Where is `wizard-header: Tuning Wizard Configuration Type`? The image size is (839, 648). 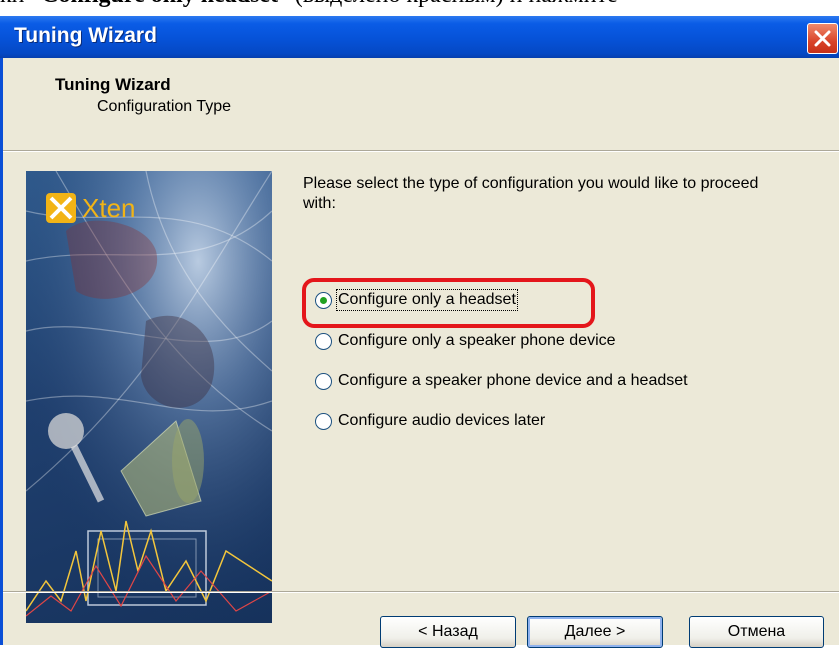 wizard-header: Tuning Wizard Configuration Type is located at coordinates (421, 105).